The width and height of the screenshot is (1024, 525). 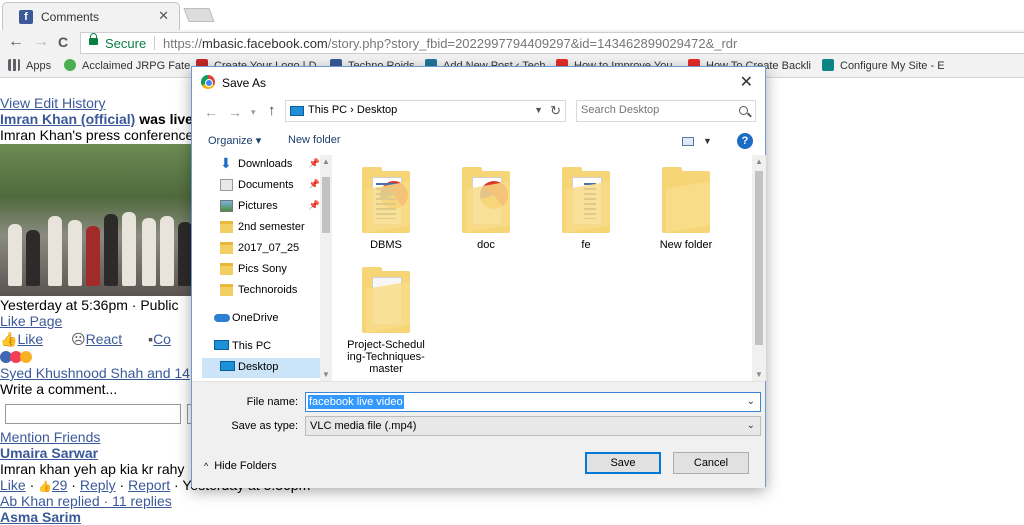 I want to click on comment-text: Imran khan yeh ap kia kr rahy, so click(x=92, y=469).